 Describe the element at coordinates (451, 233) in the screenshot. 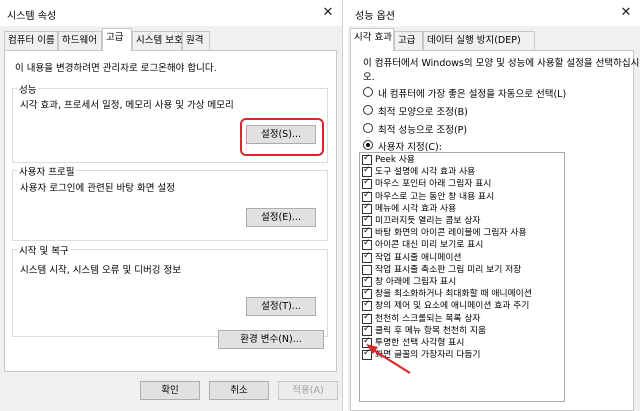

I see `effect-label: 바탕 화면의 아이콘 레이블에 그림자 사용` at that location.